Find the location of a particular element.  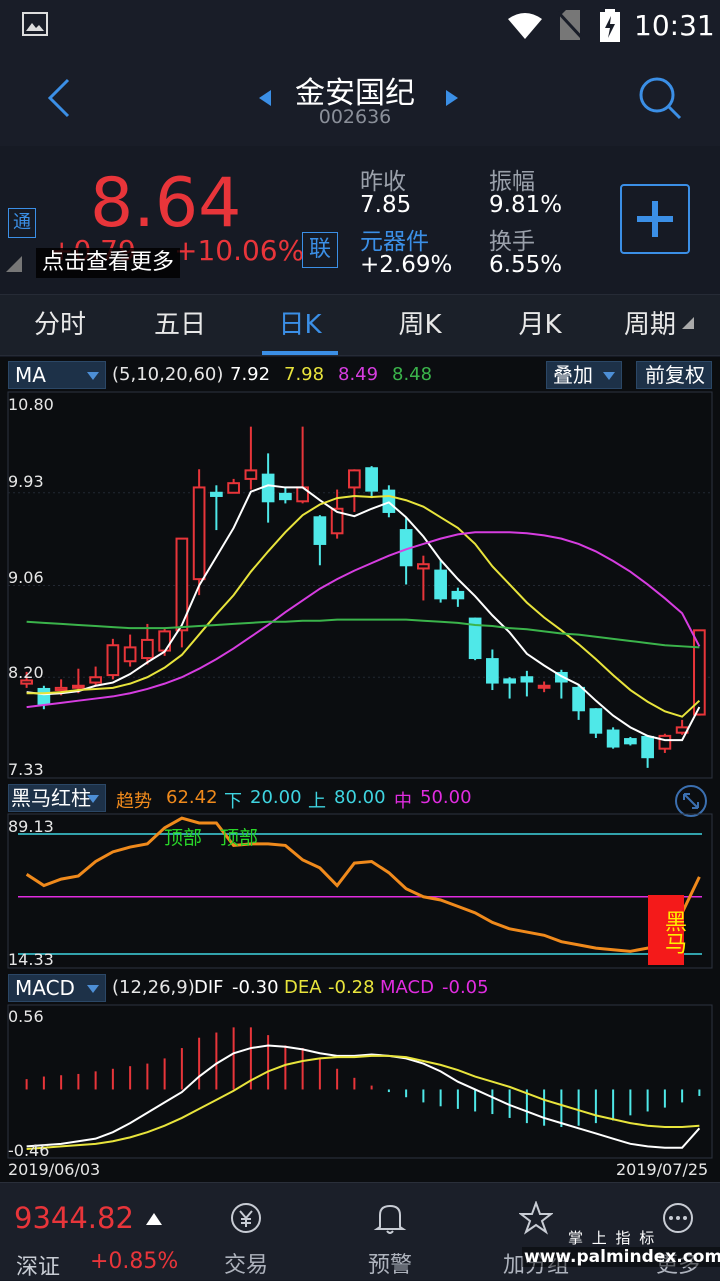

stat-label-turnover: 换手 is located at coordinates (512, 242).